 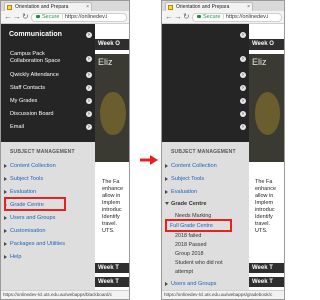 I want to click on menu-item-label: Packages and Utilities, so click(x=38, y=244).